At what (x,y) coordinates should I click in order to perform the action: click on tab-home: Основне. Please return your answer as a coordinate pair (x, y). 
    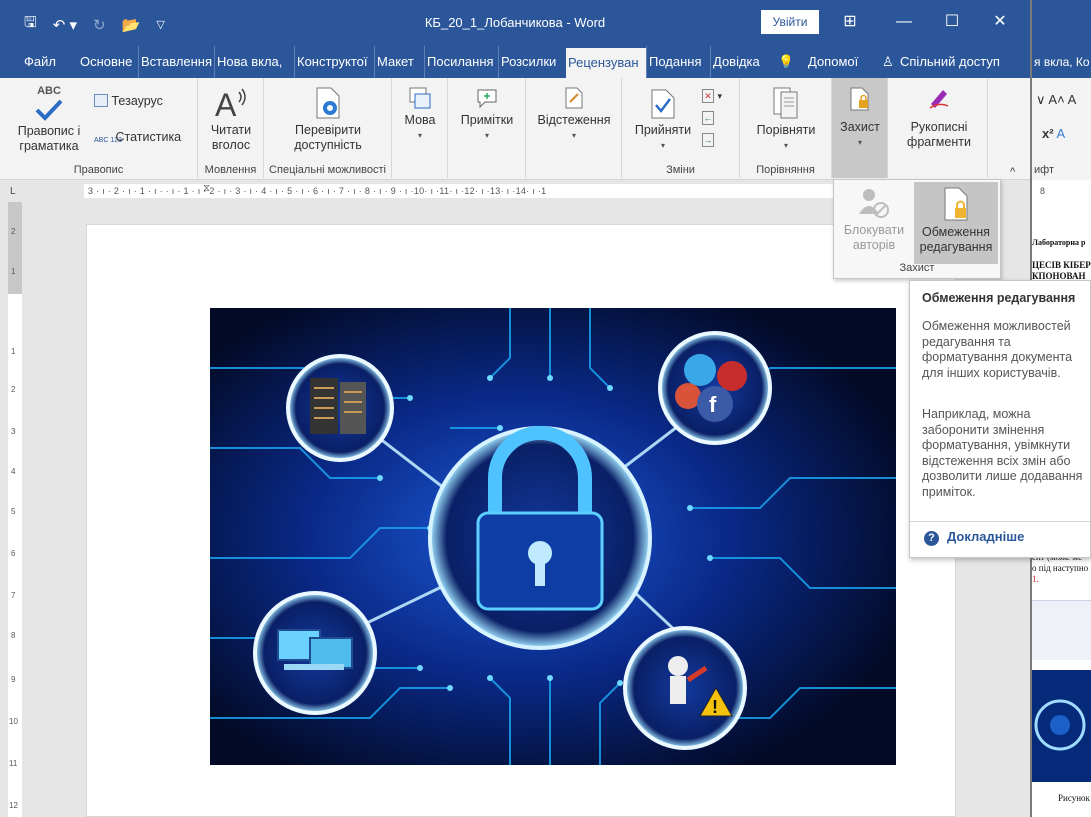
    Looking at the image, I should click on (108, 62).